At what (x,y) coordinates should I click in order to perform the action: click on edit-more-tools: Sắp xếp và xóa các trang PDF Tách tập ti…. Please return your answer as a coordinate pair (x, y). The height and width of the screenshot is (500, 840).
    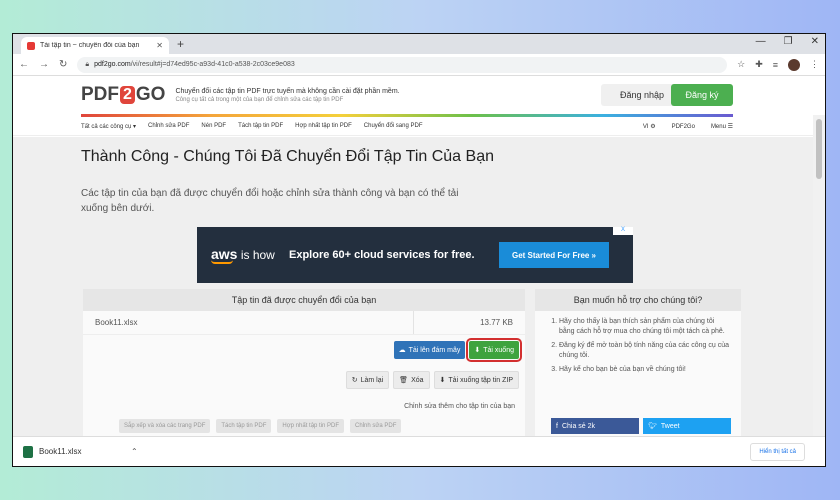
    Looking at the image, I should click on (260, 426).